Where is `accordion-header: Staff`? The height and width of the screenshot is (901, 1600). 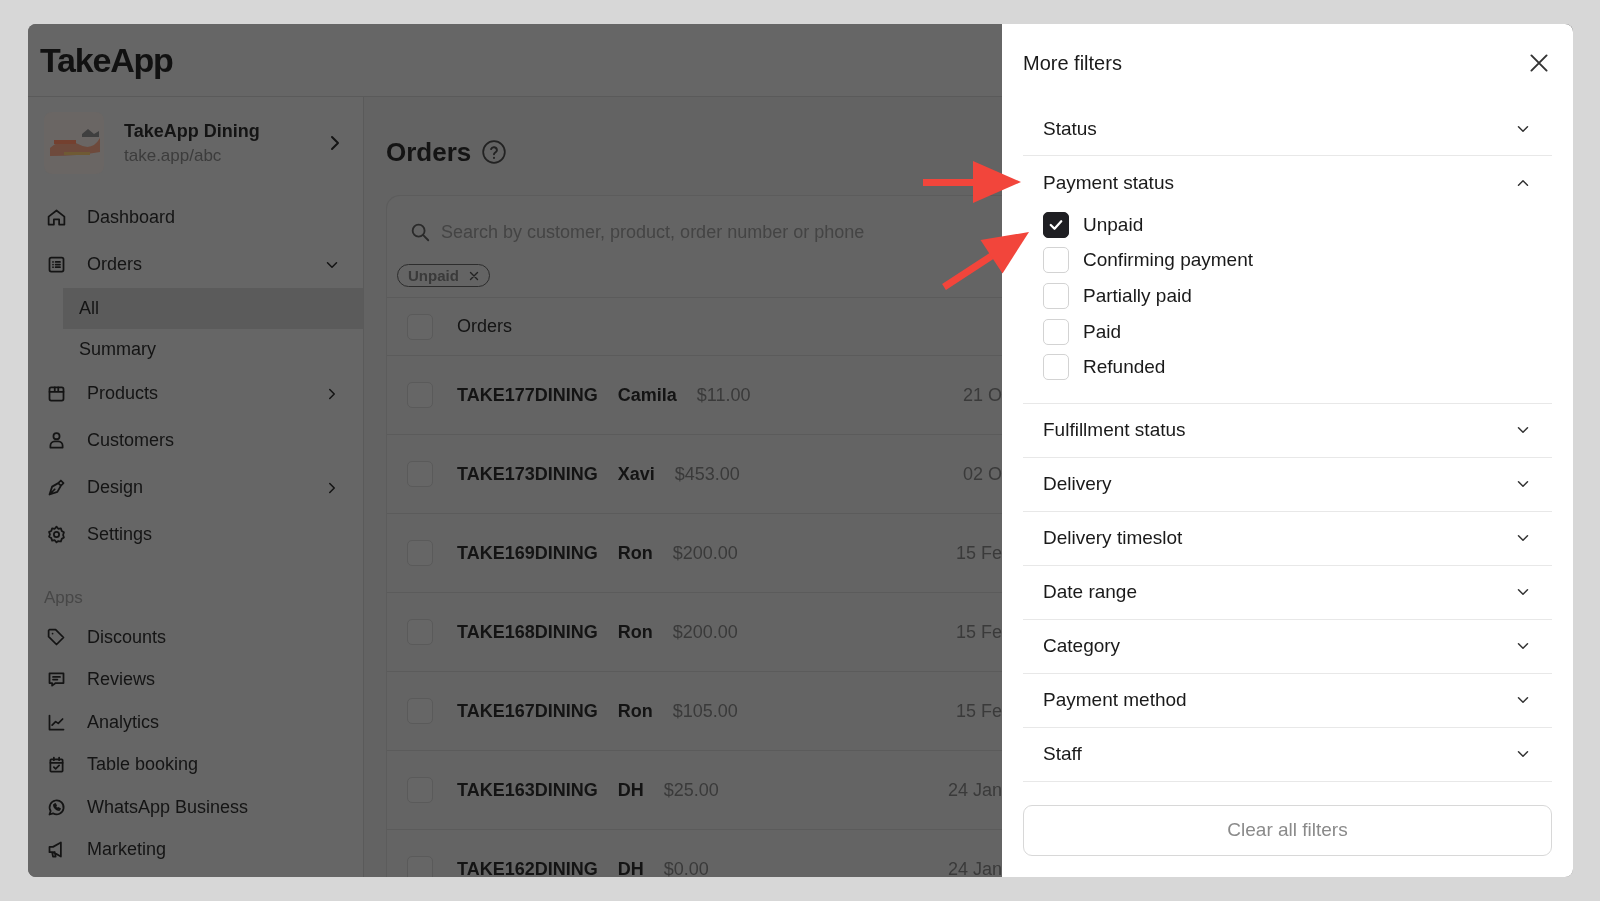 accordion-header: Staff is located at coordinates (1287, 754).